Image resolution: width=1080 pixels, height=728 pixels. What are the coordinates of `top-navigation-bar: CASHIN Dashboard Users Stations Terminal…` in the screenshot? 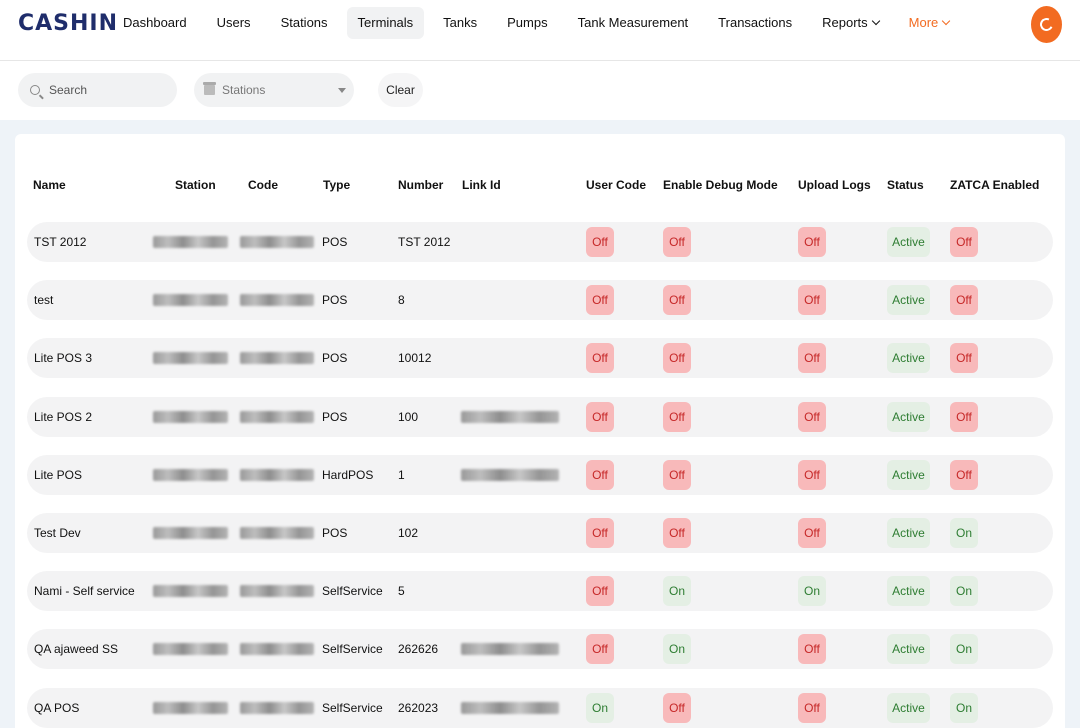 It's located at (540, 30).